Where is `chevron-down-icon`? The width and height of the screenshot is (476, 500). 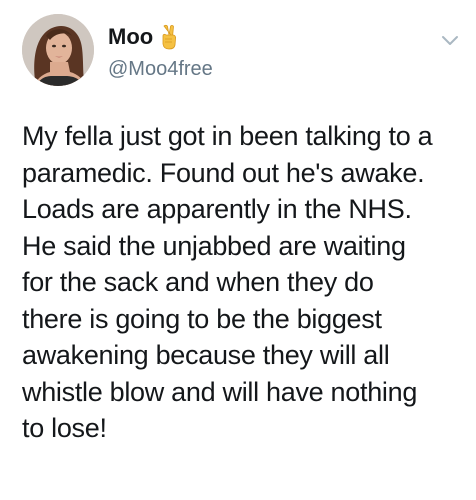 chevron-down-icon is located at coordinates (450, 40).